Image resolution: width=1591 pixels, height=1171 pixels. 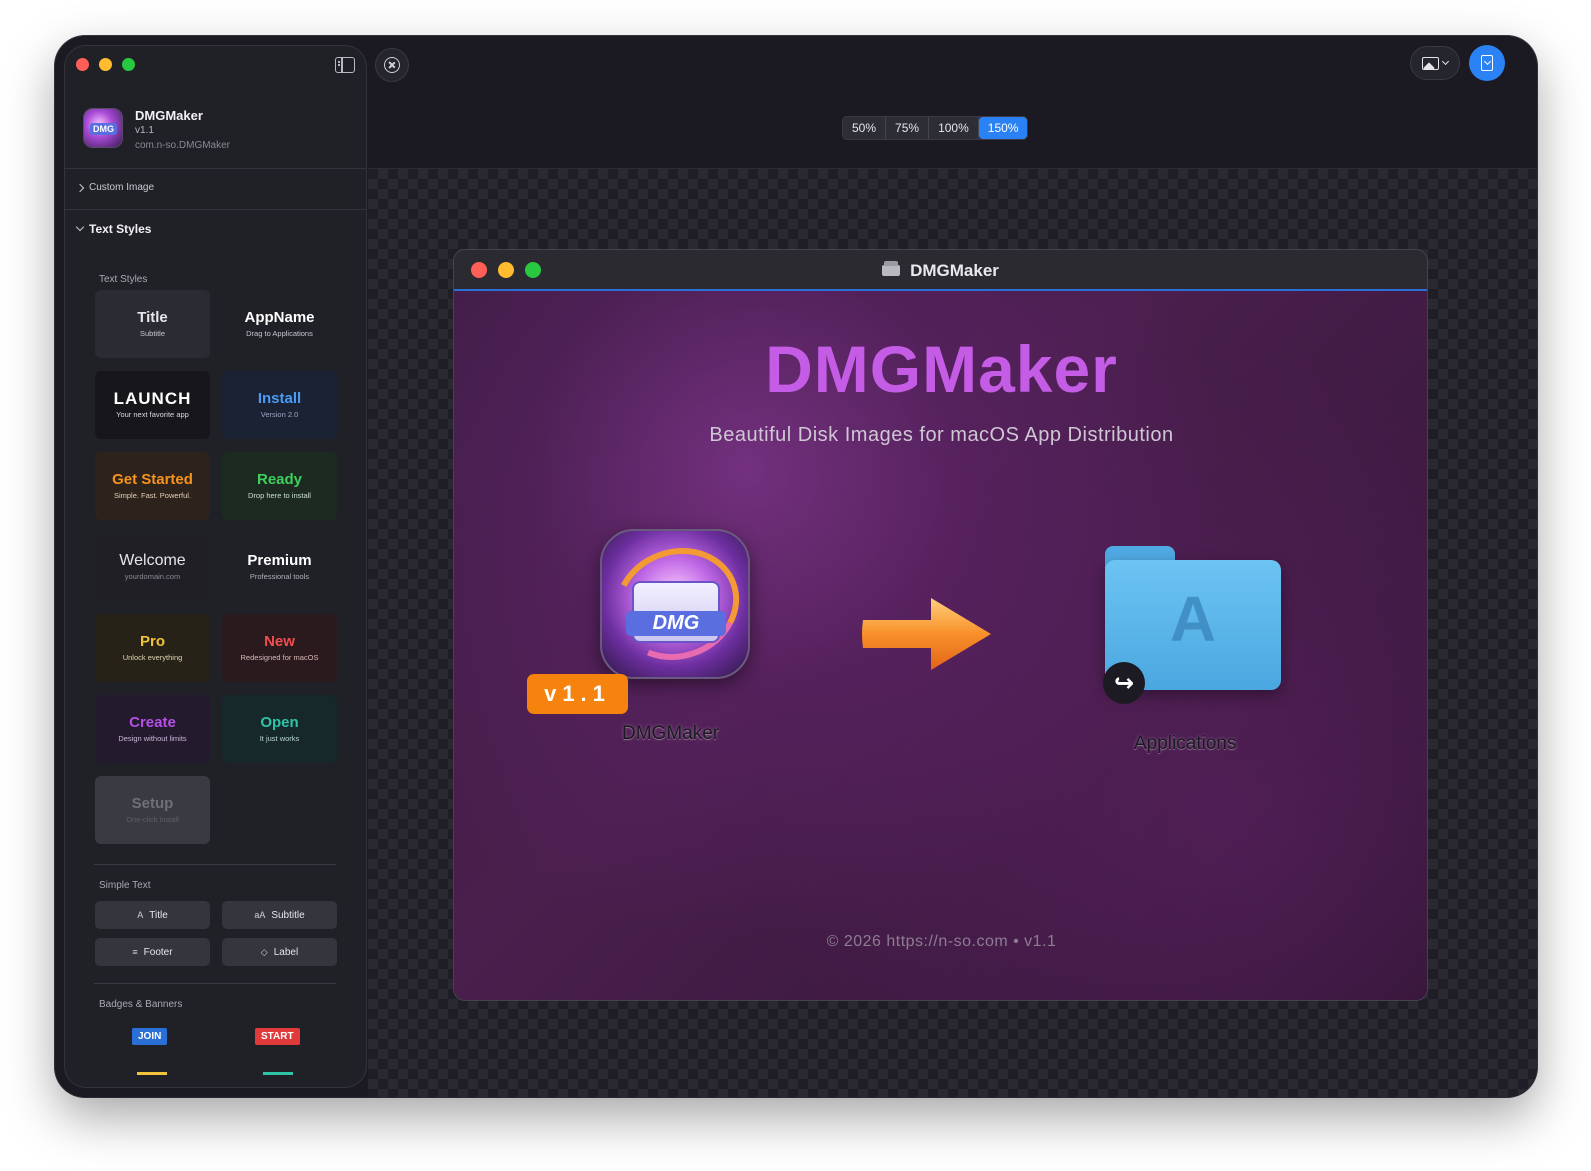 I want to click on applications-folder-icon: A ↪, so click(x=1192, y=625).